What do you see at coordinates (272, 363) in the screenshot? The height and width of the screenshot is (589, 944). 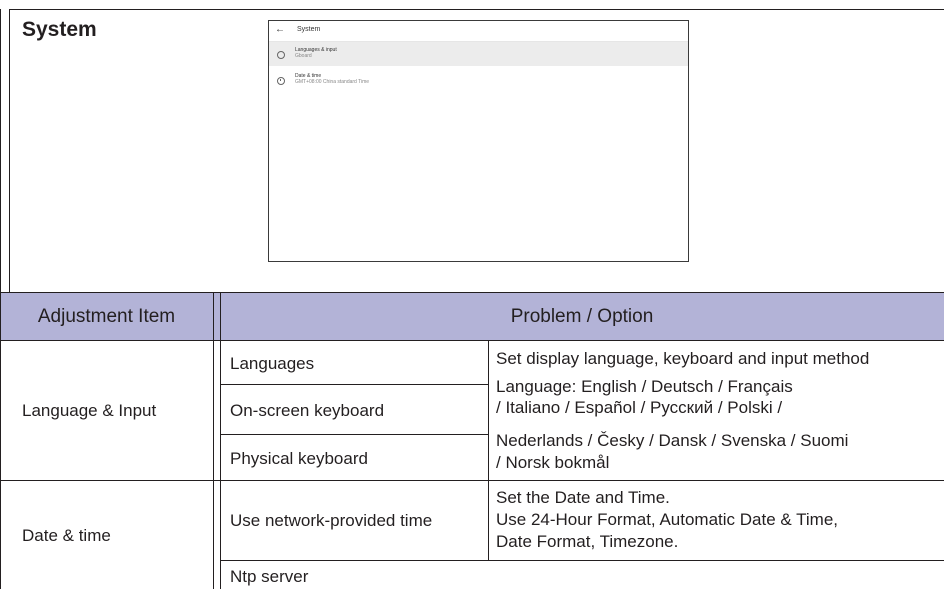 I see `sub-item-languages: Languages` at bounding box center [272, 363].